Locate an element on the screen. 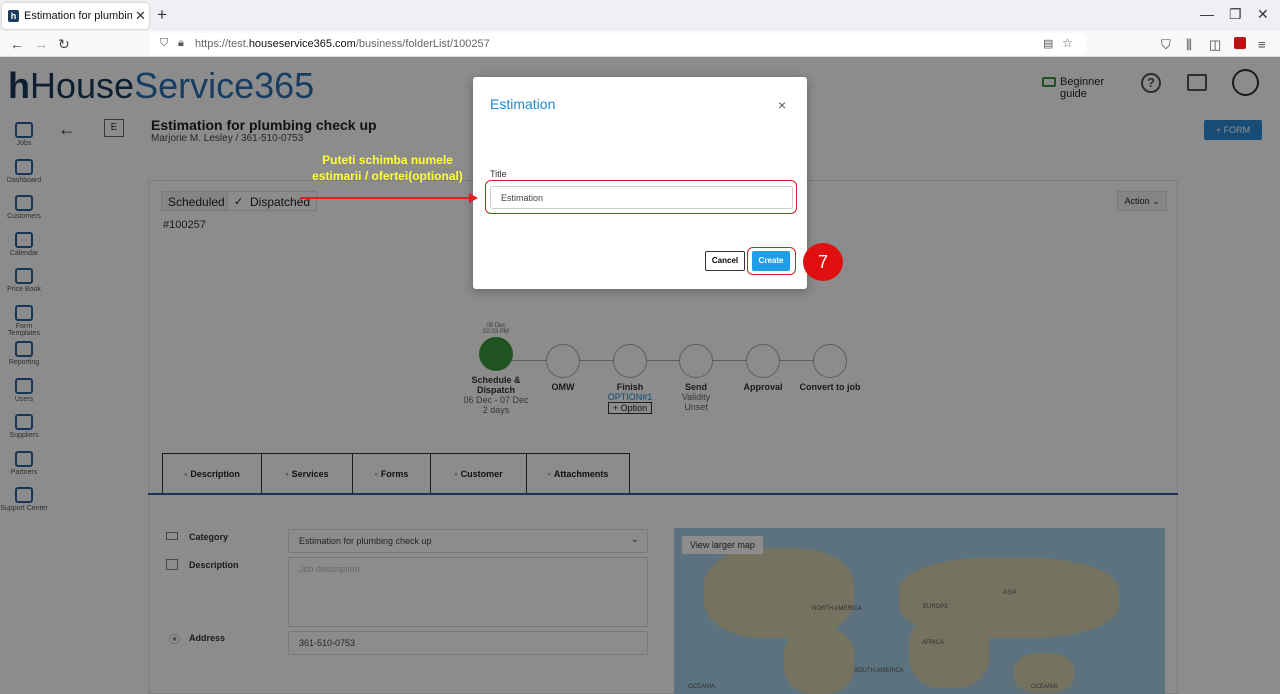  forward-icon: → is located at coordinates (41, 44).